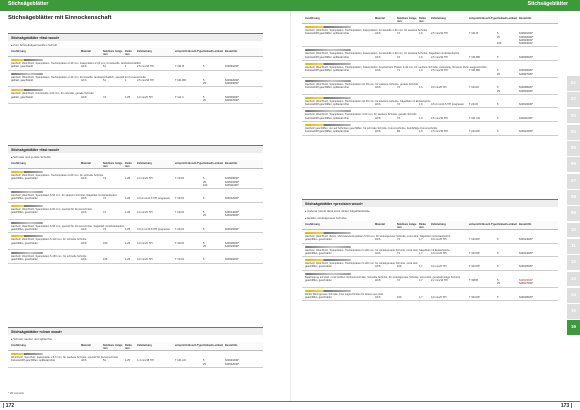 Image resolution: width=580 pixels, height=410 pixels. Describe the element at coordinates (232, 67) in the screenshot. I see `col-order-no: 623601000*` at that location.